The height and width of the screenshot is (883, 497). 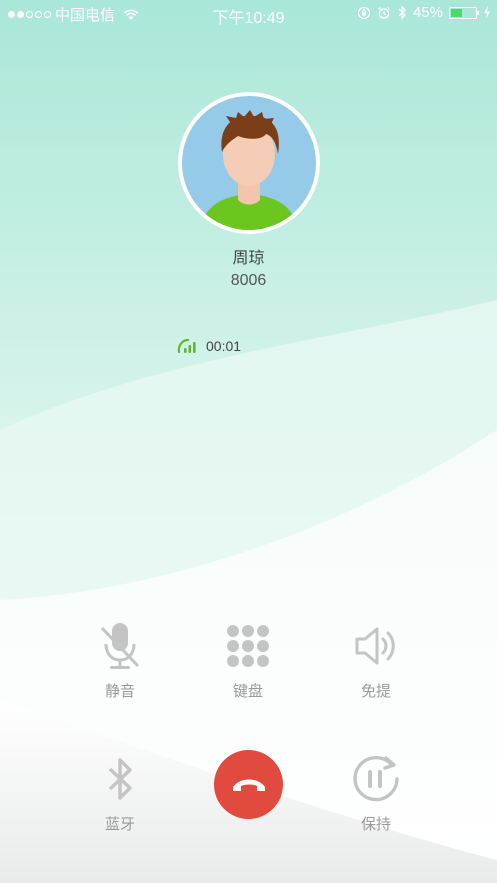 I want to click on caller-number: 8006, so click(x=248, y=280).